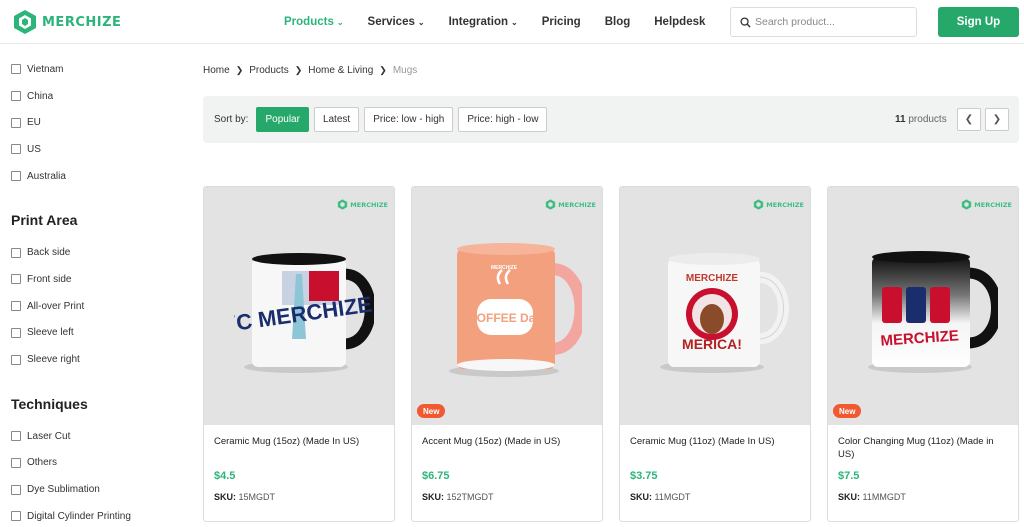 The width and height of the screenshot is (1024, 527). I want to click on product-price: $3.75, so click(644, 476).